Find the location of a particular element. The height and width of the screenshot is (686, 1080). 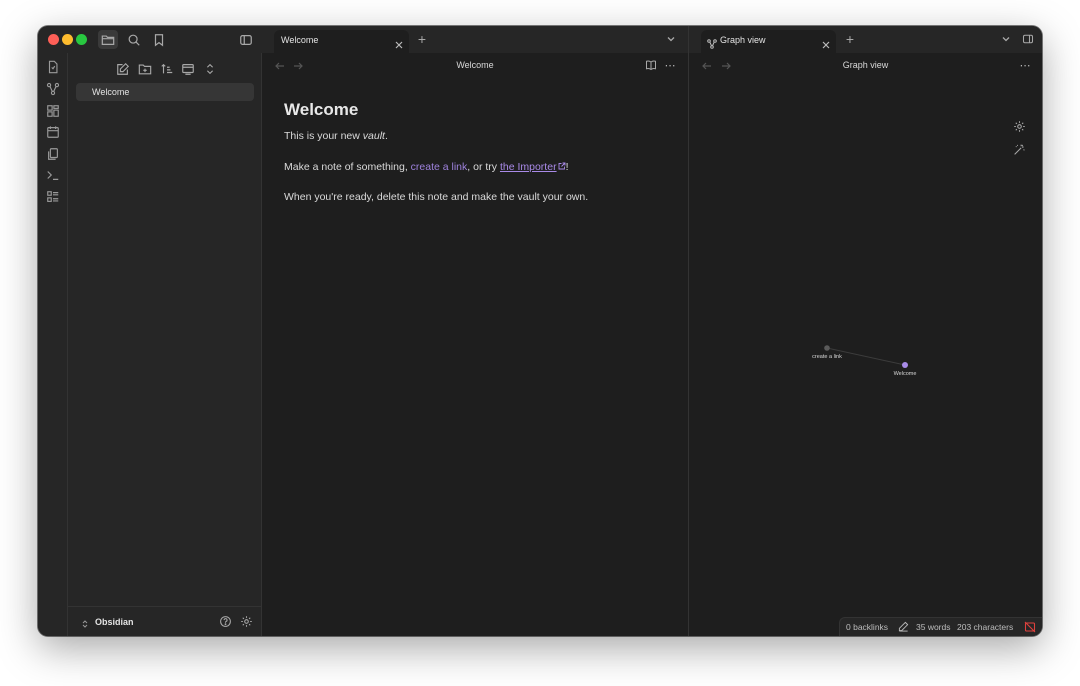

sort-order-icon is located at coordinates (167, 69).